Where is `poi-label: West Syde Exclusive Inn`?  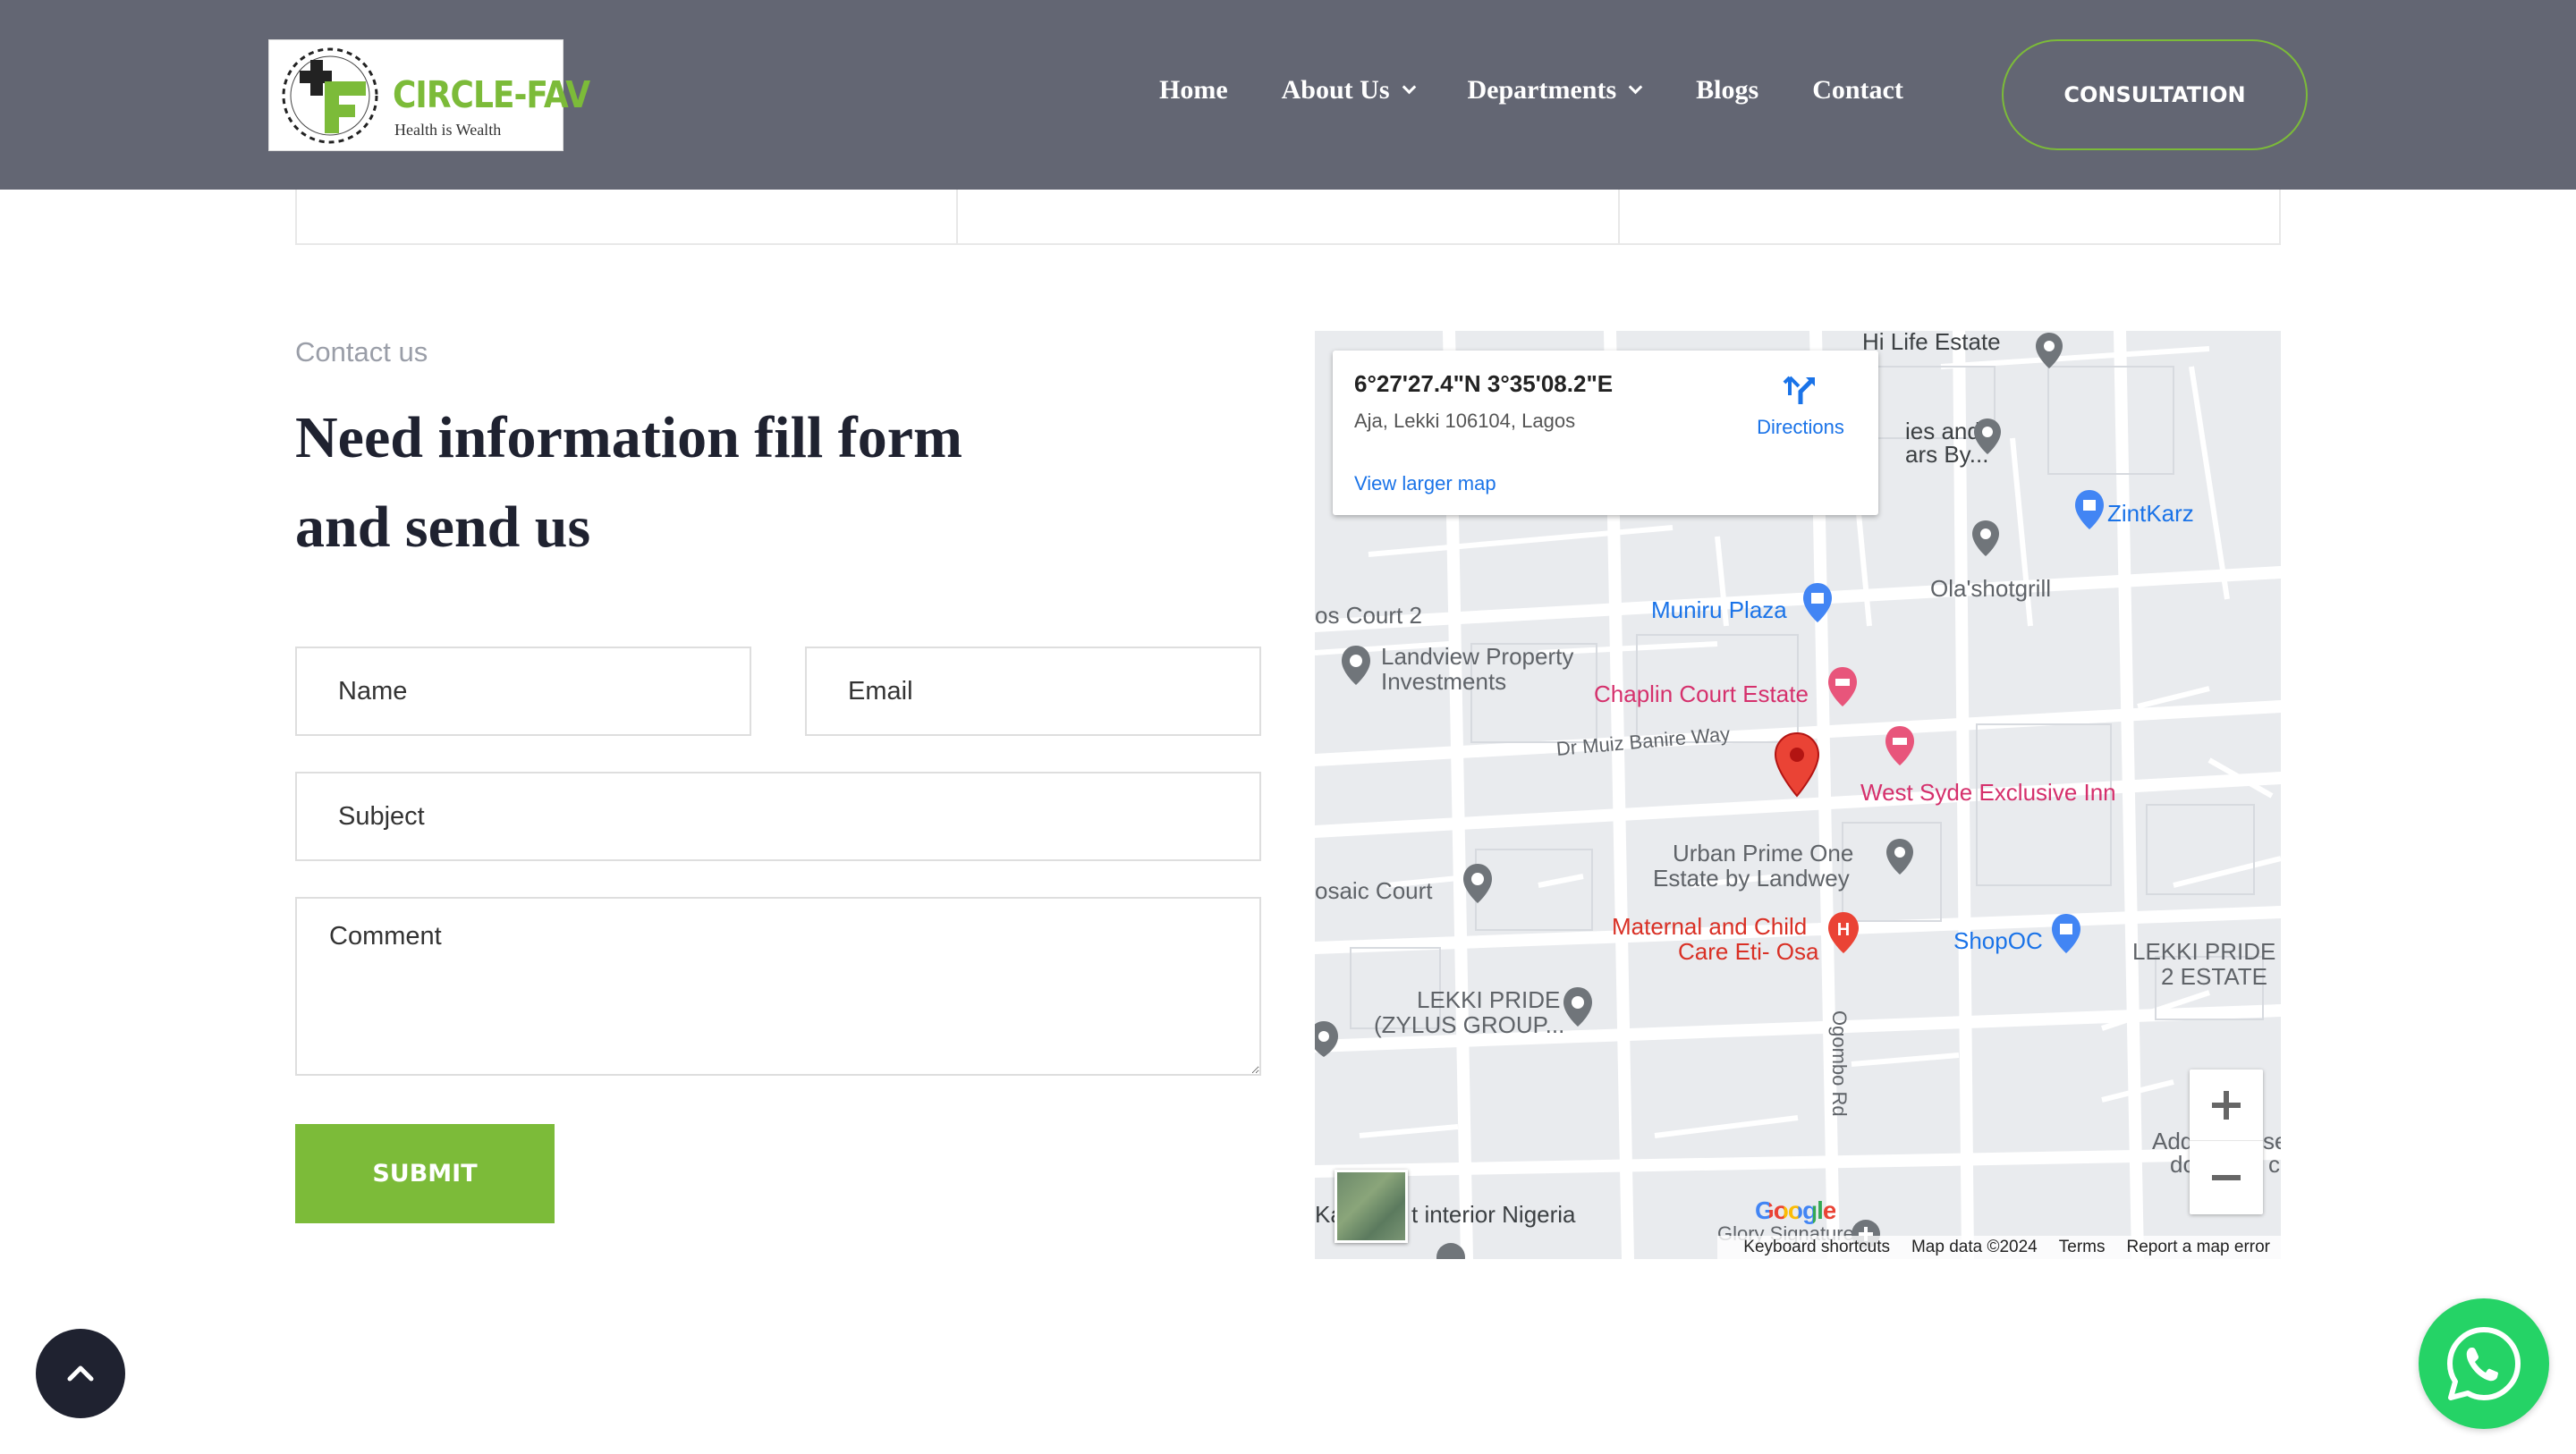 poi-label: West Syde Exclusive Inn is located at coordinates (1988, 792).